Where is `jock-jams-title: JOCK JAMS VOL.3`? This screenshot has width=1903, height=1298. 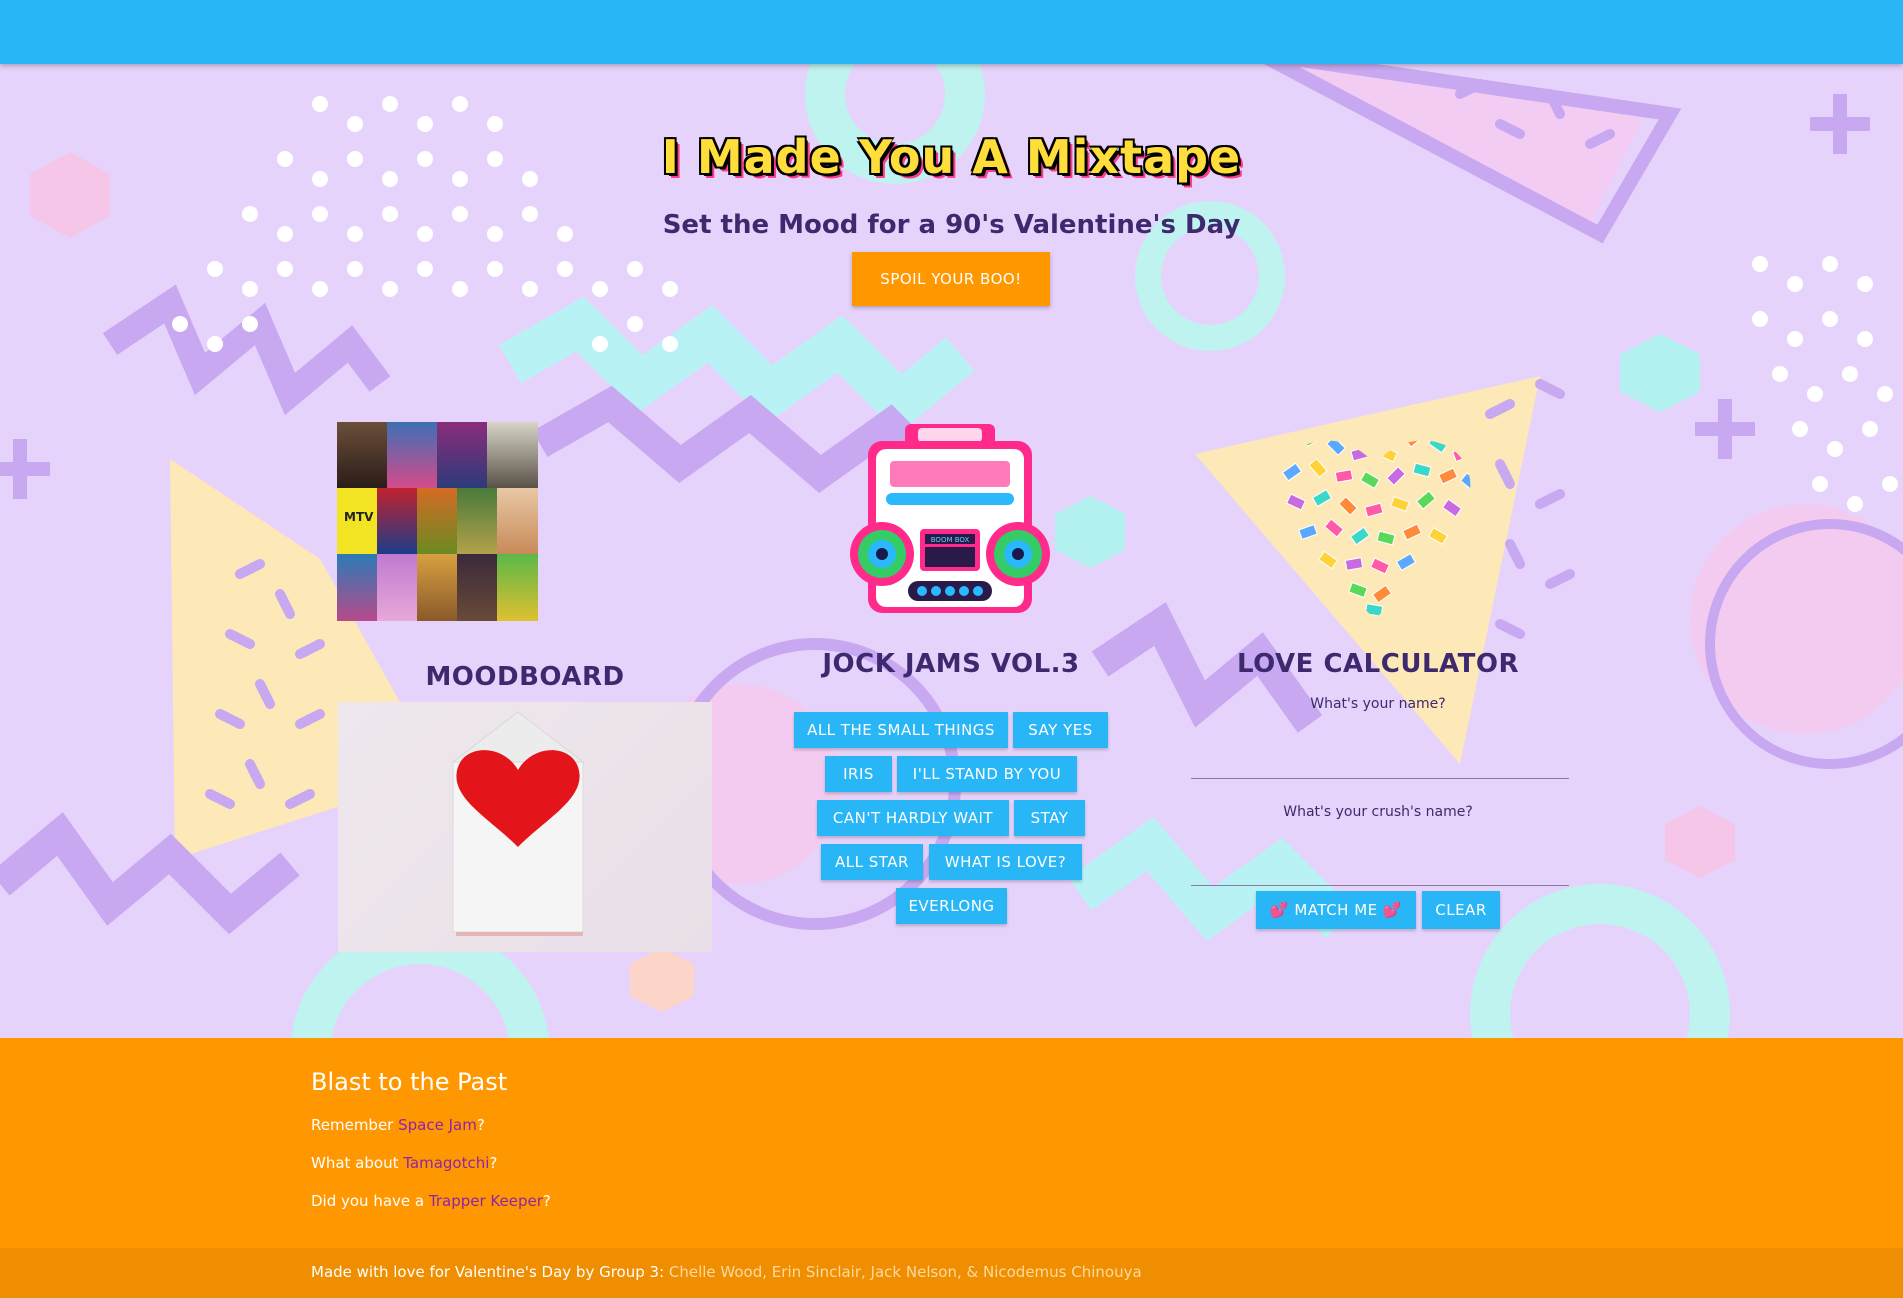 jock-jams-title: JOCK JAMS VOL.3 is located at coordinates (951, 664).